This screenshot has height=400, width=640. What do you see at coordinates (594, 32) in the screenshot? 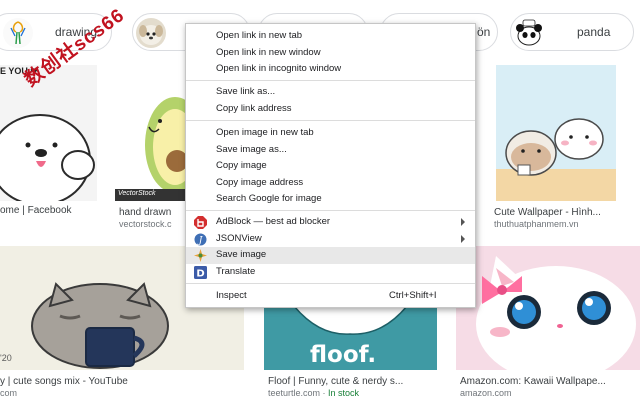
I see `chip-label: panda` at bounding box center [594, 32].